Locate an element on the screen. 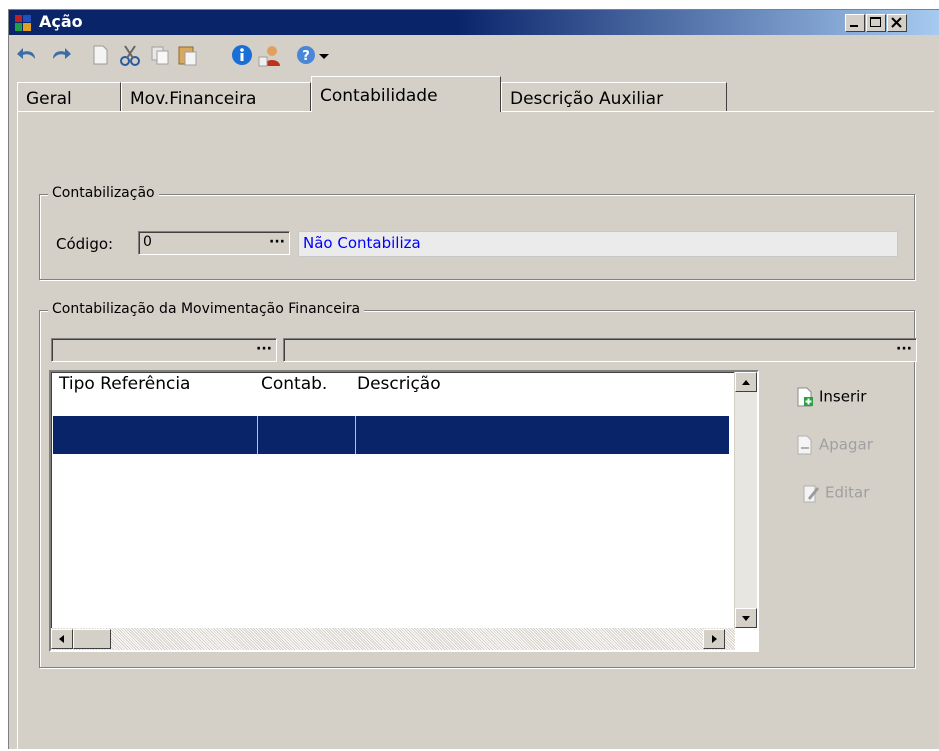 This screenshot has width=939, height=751. apagar-button: Apagar is located at coordinates (834, 445).